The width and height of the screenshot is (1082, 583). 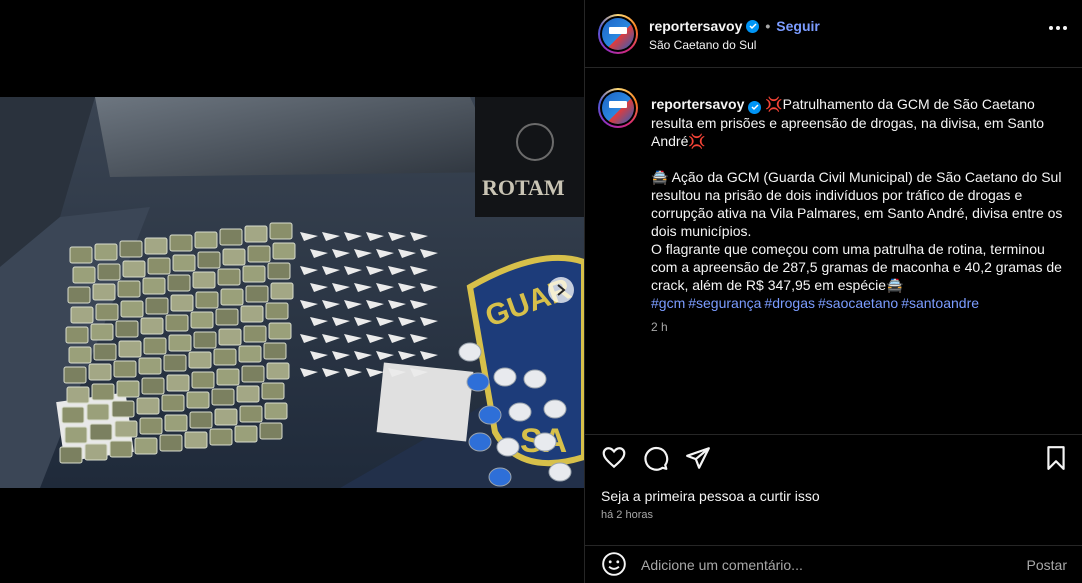 What do you see at coordinates (826, 565) in the screenshot?
I see `comment-input` at bounding box center [826, 565].